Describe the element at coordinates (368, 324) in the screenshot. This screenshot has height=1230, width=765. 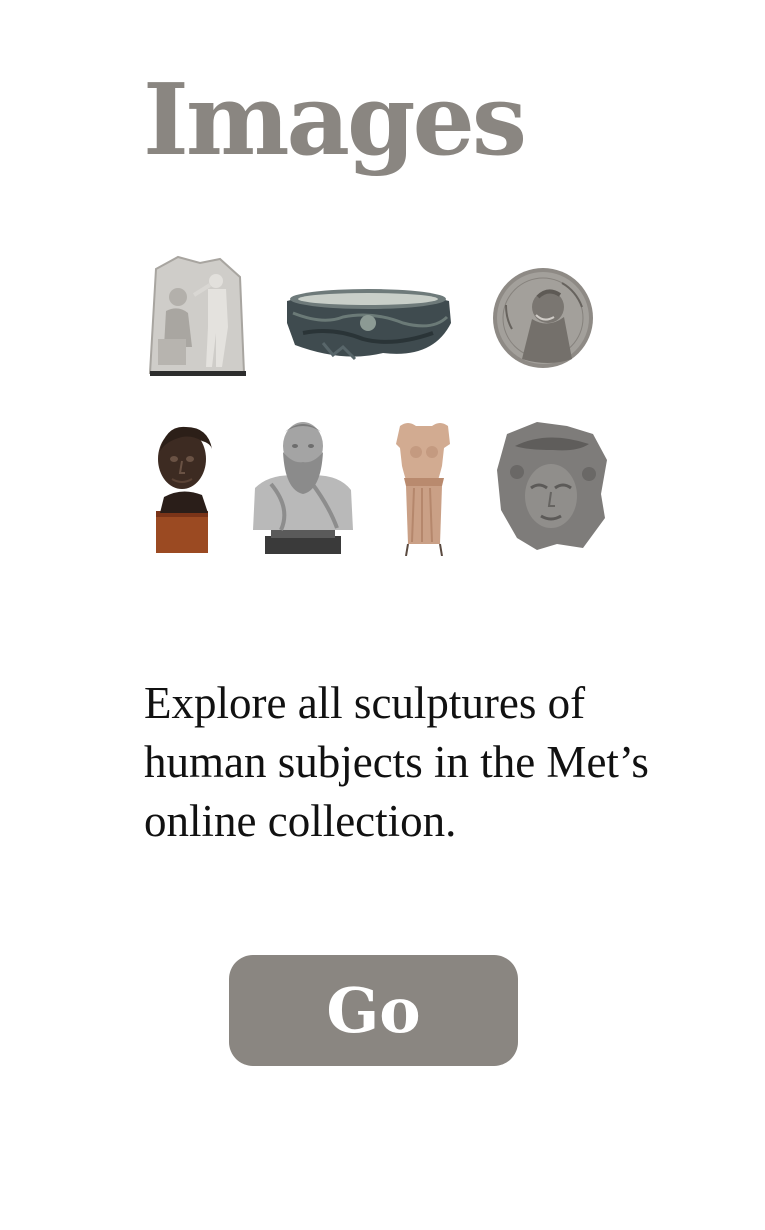
I see `sculpture-thumb-bowl` at that location.